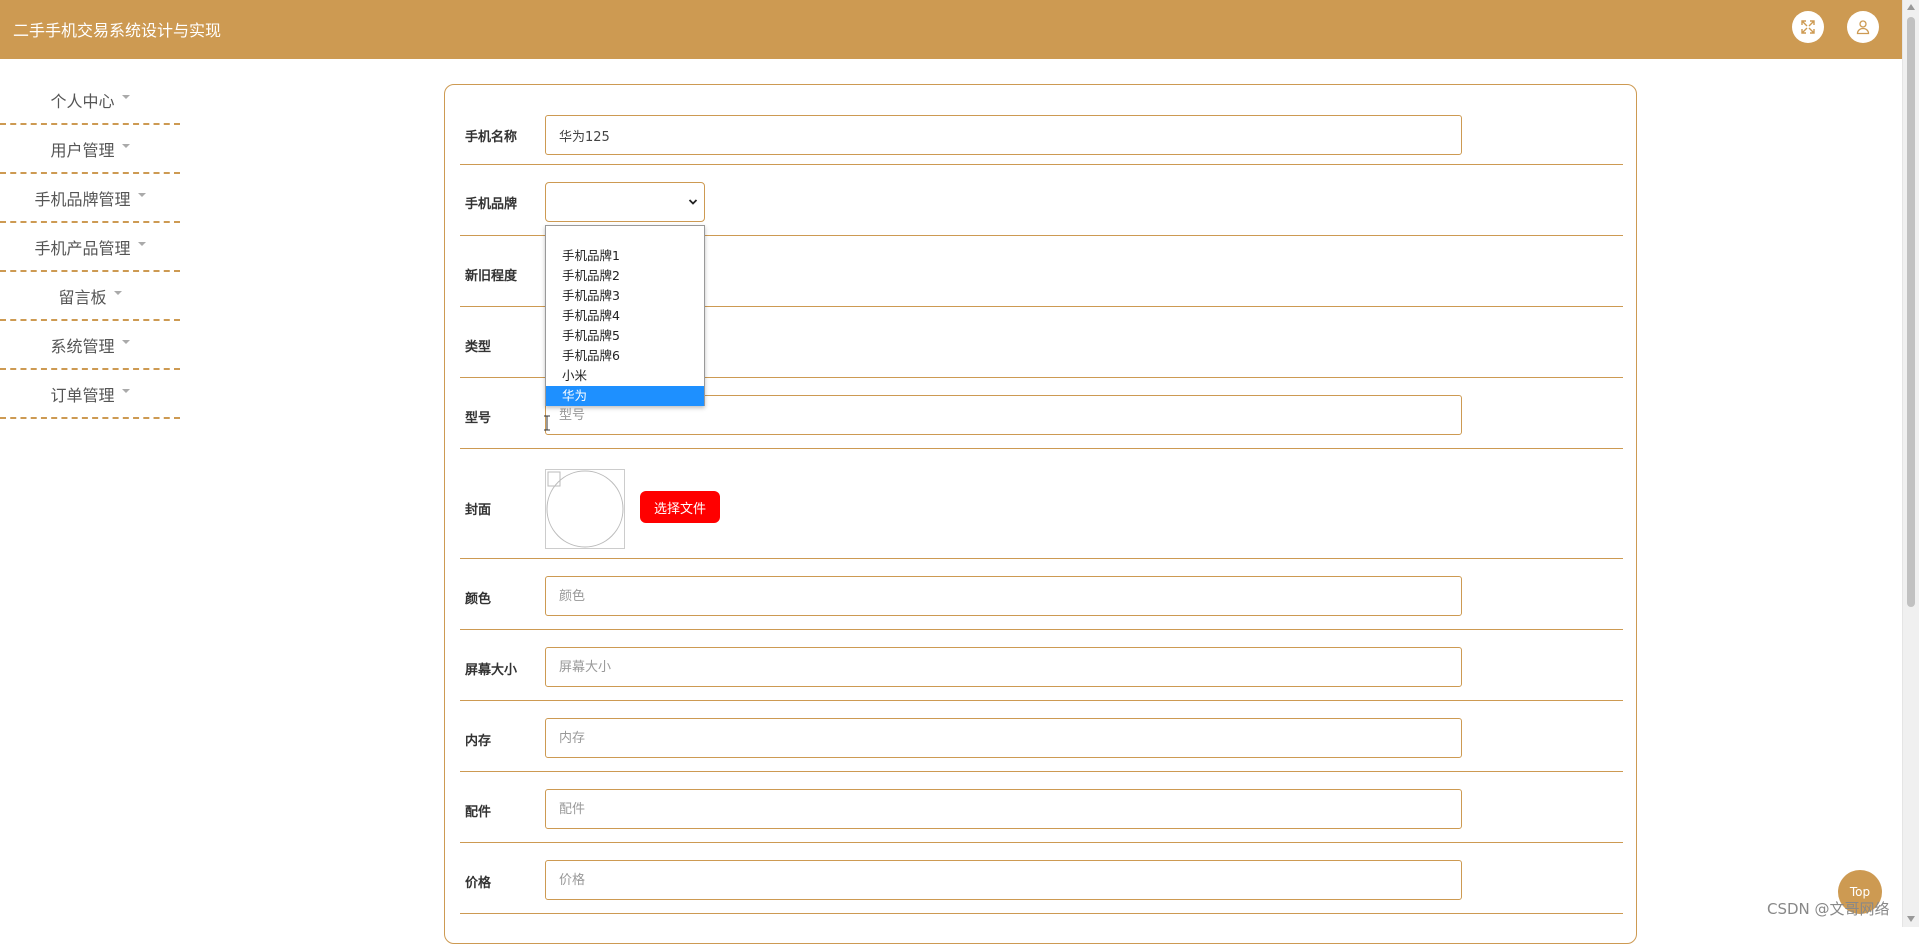 The height and width of the screenshot is (944, 1919). What do you see at coordinates (1003, 880) in the screenshot?
I see `price-input` at bounding box center [1003, 880].